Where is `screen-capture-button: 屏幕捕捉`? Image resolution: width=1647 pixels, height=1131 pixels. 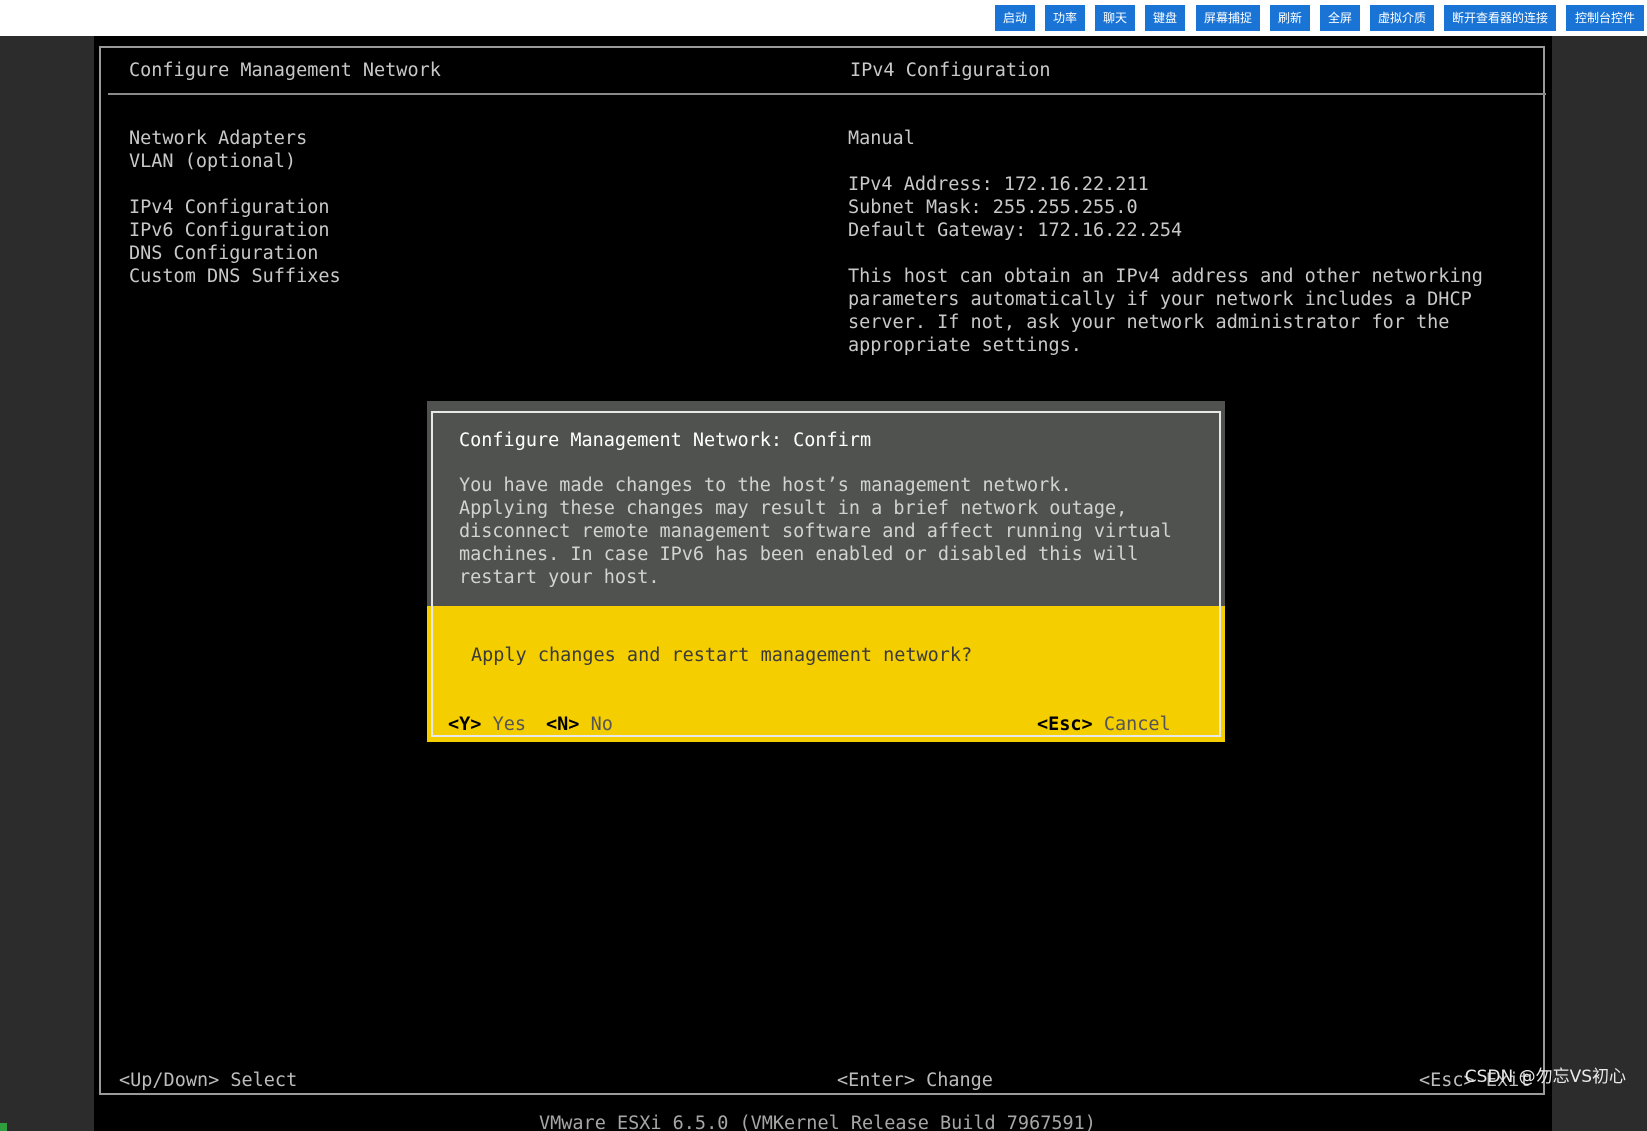 screen-capture-button: 屏幕捕捉 is located at coordinates (1228, 18).